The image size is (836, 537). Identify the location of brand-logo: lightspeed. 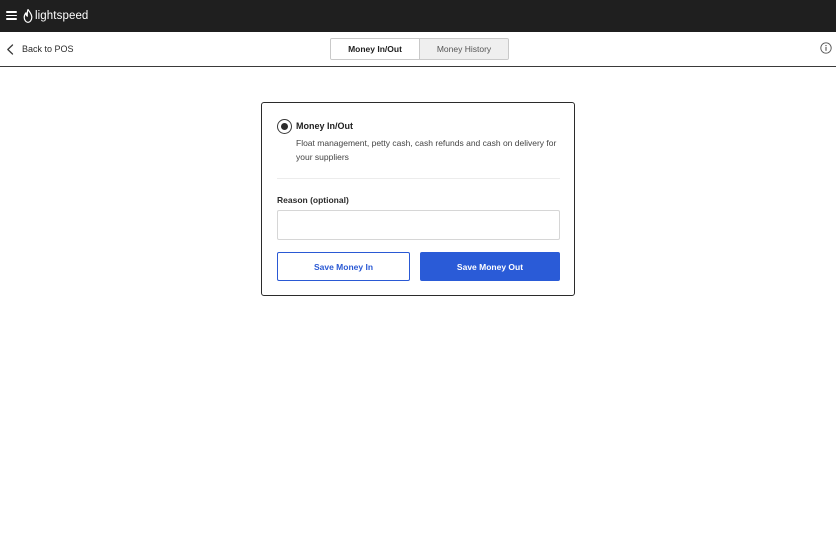
(55, 16).